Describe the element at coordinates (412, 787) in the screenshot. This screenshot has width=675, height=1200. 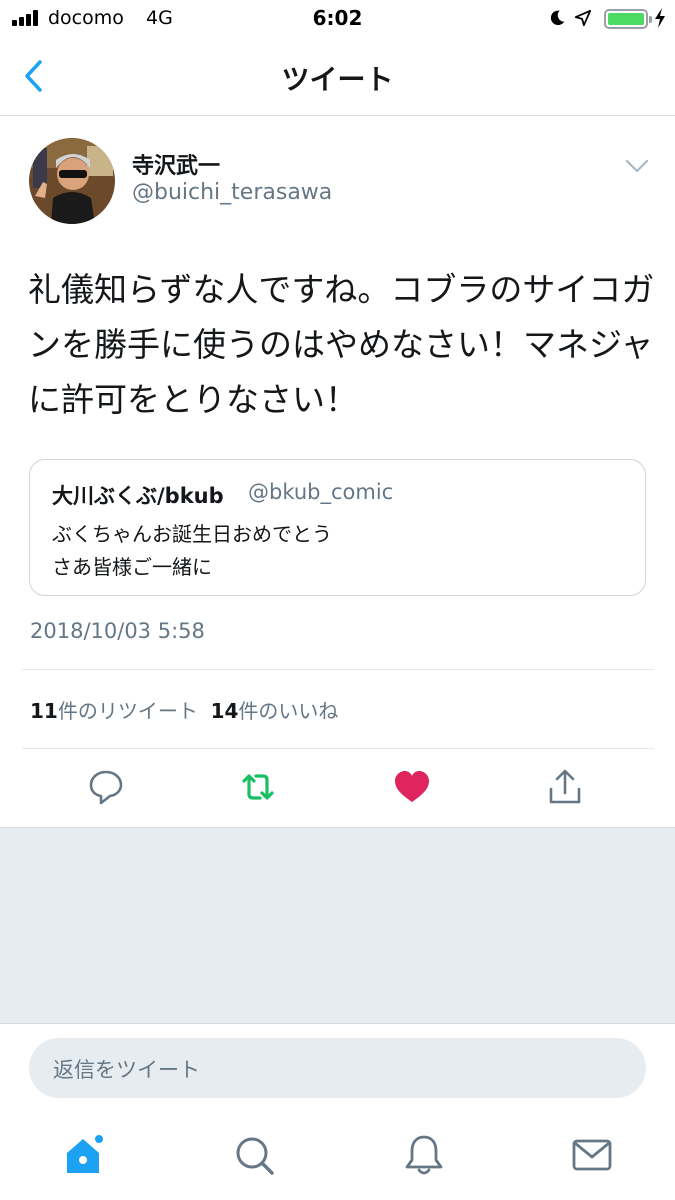
I see `like-heart-icon` at that location.